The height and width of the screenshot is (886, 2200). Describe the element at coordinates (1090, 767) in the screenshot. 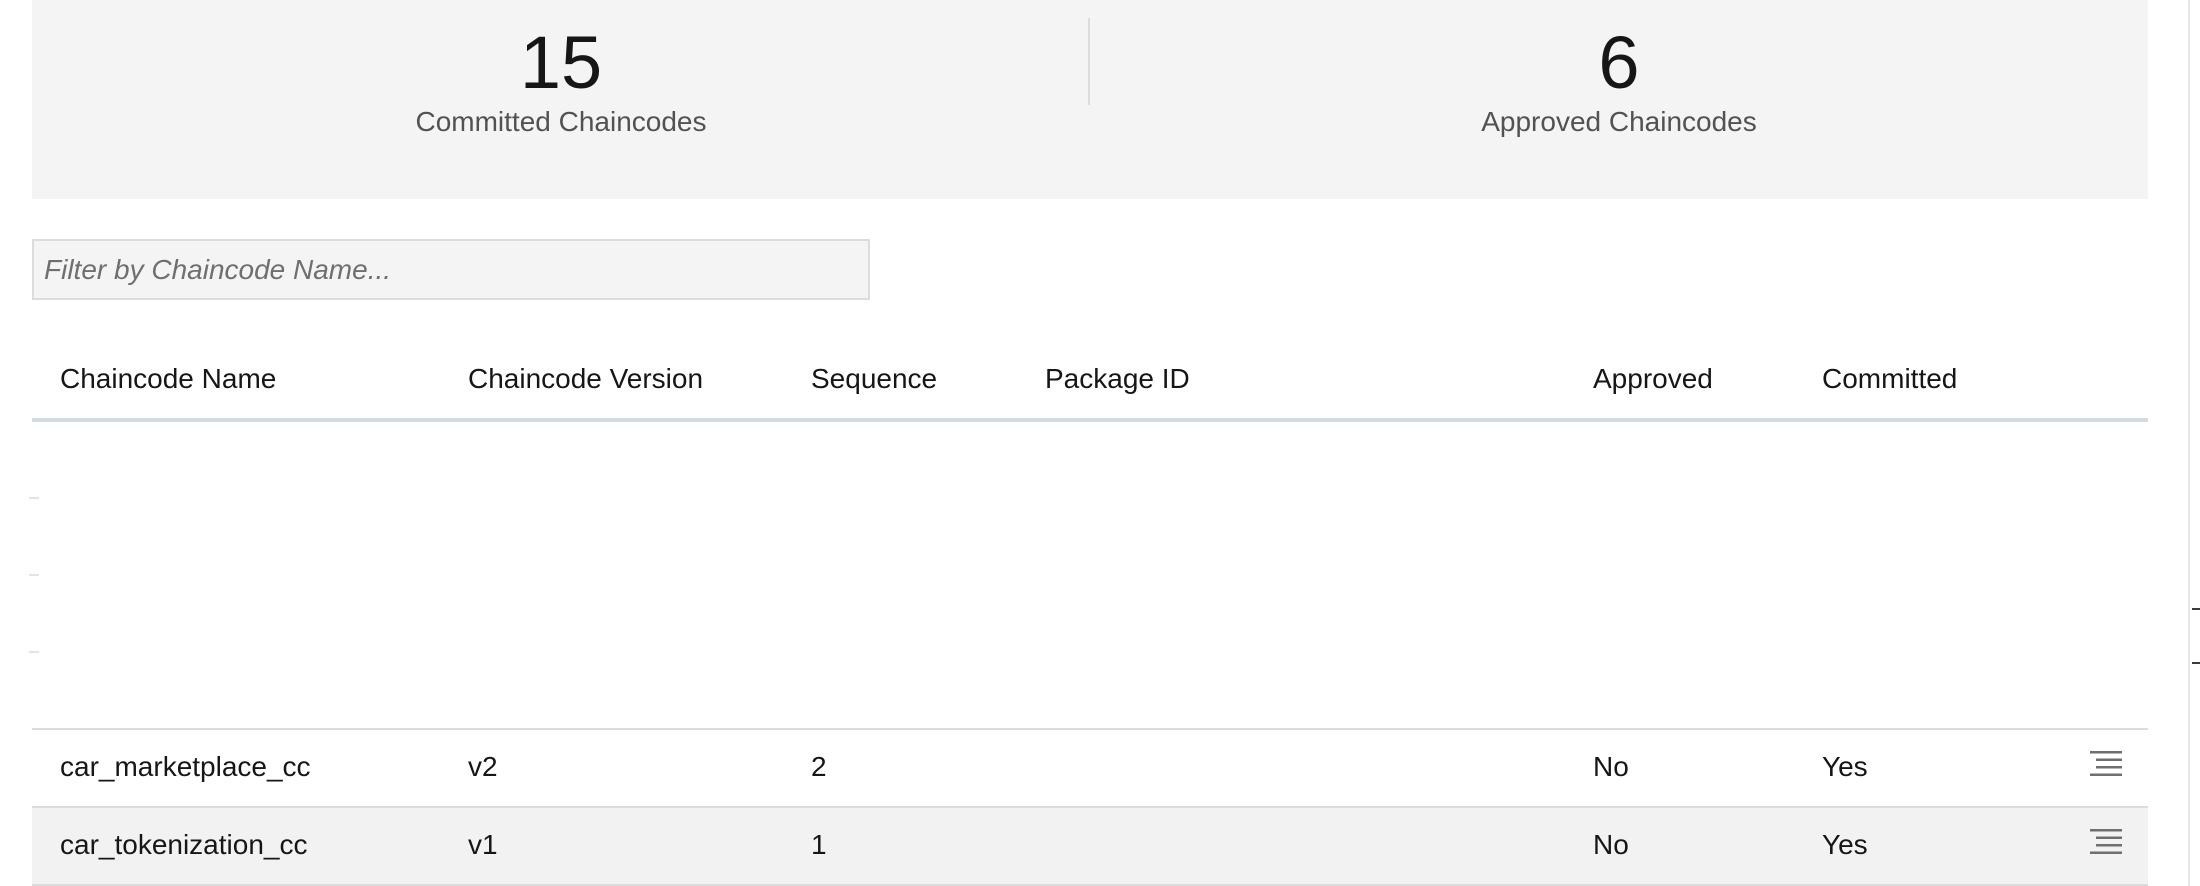

I see `table-row: car_marketplace_cc v2 2 No Yes` at that location.